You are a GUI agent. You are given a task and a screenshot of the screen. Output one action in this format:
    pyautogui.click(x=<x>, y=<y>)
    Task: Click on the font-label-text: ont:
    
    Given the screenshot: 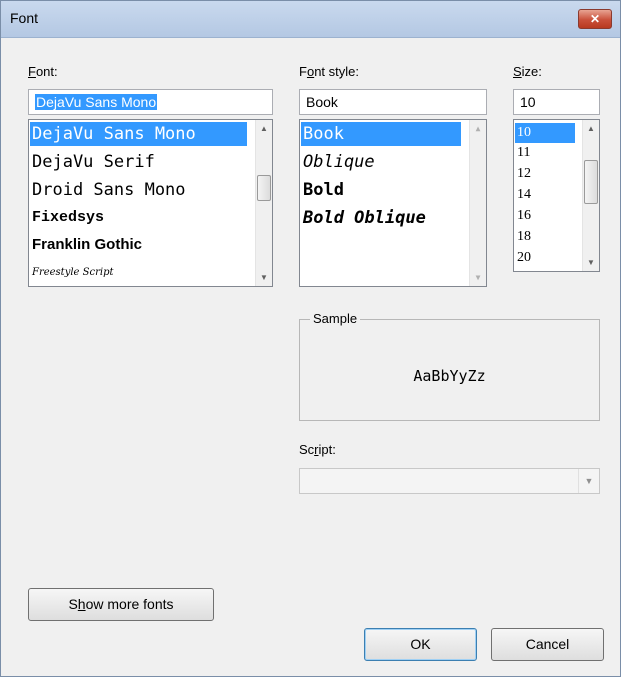 What is the action you would take?
    pyautogui.click(x=46, y=71)
    